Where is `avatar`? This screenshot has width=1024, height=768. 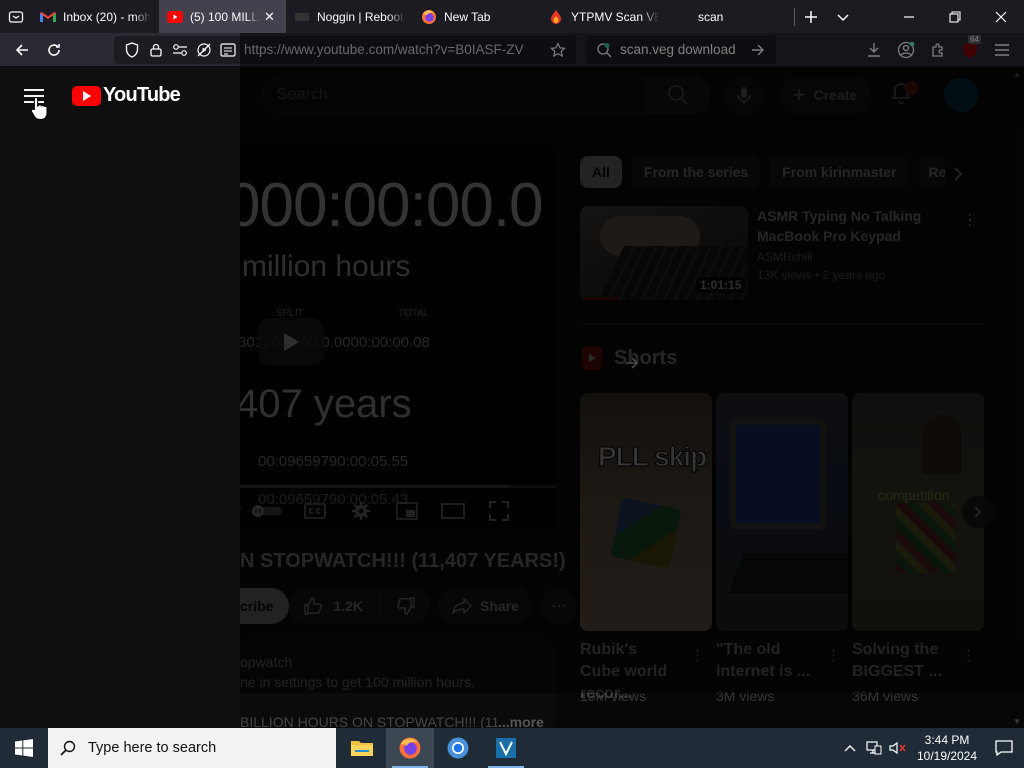 avatar is located at coordinates (961, 95).